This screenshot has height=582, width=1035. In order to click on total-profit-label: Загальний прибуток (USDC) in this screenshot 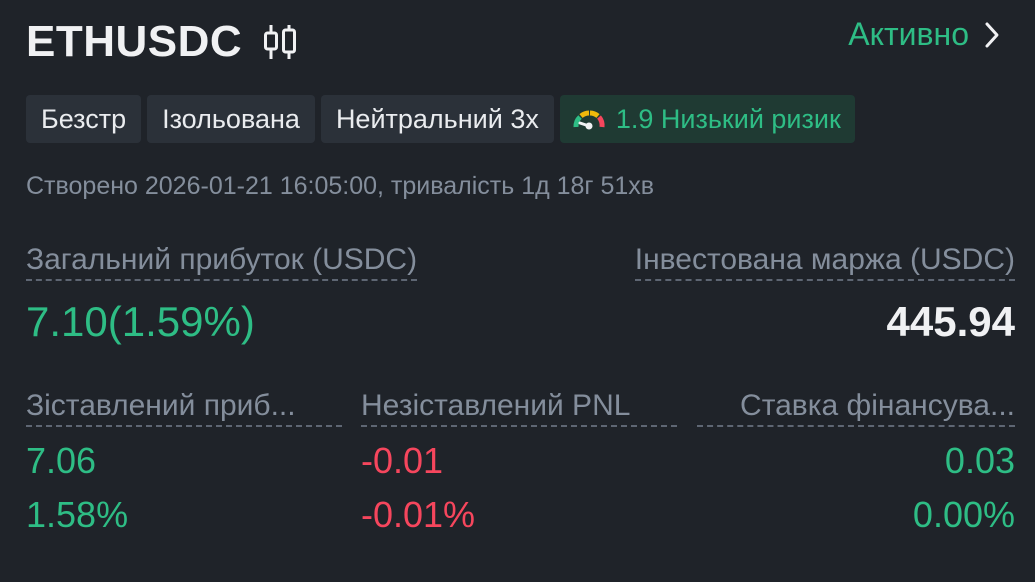, I will do `click(222, 262)`.